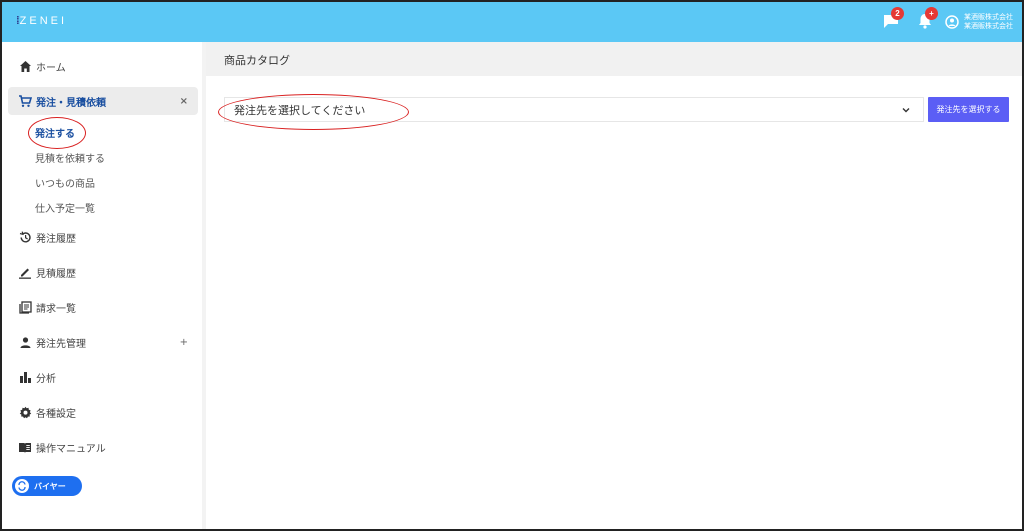 The height and width of the screenshot is (531, 1024). Describe the element at coordinates (988, 17) in the screenshot. I see `company-line-1: 某酒販株式会社` at that location.